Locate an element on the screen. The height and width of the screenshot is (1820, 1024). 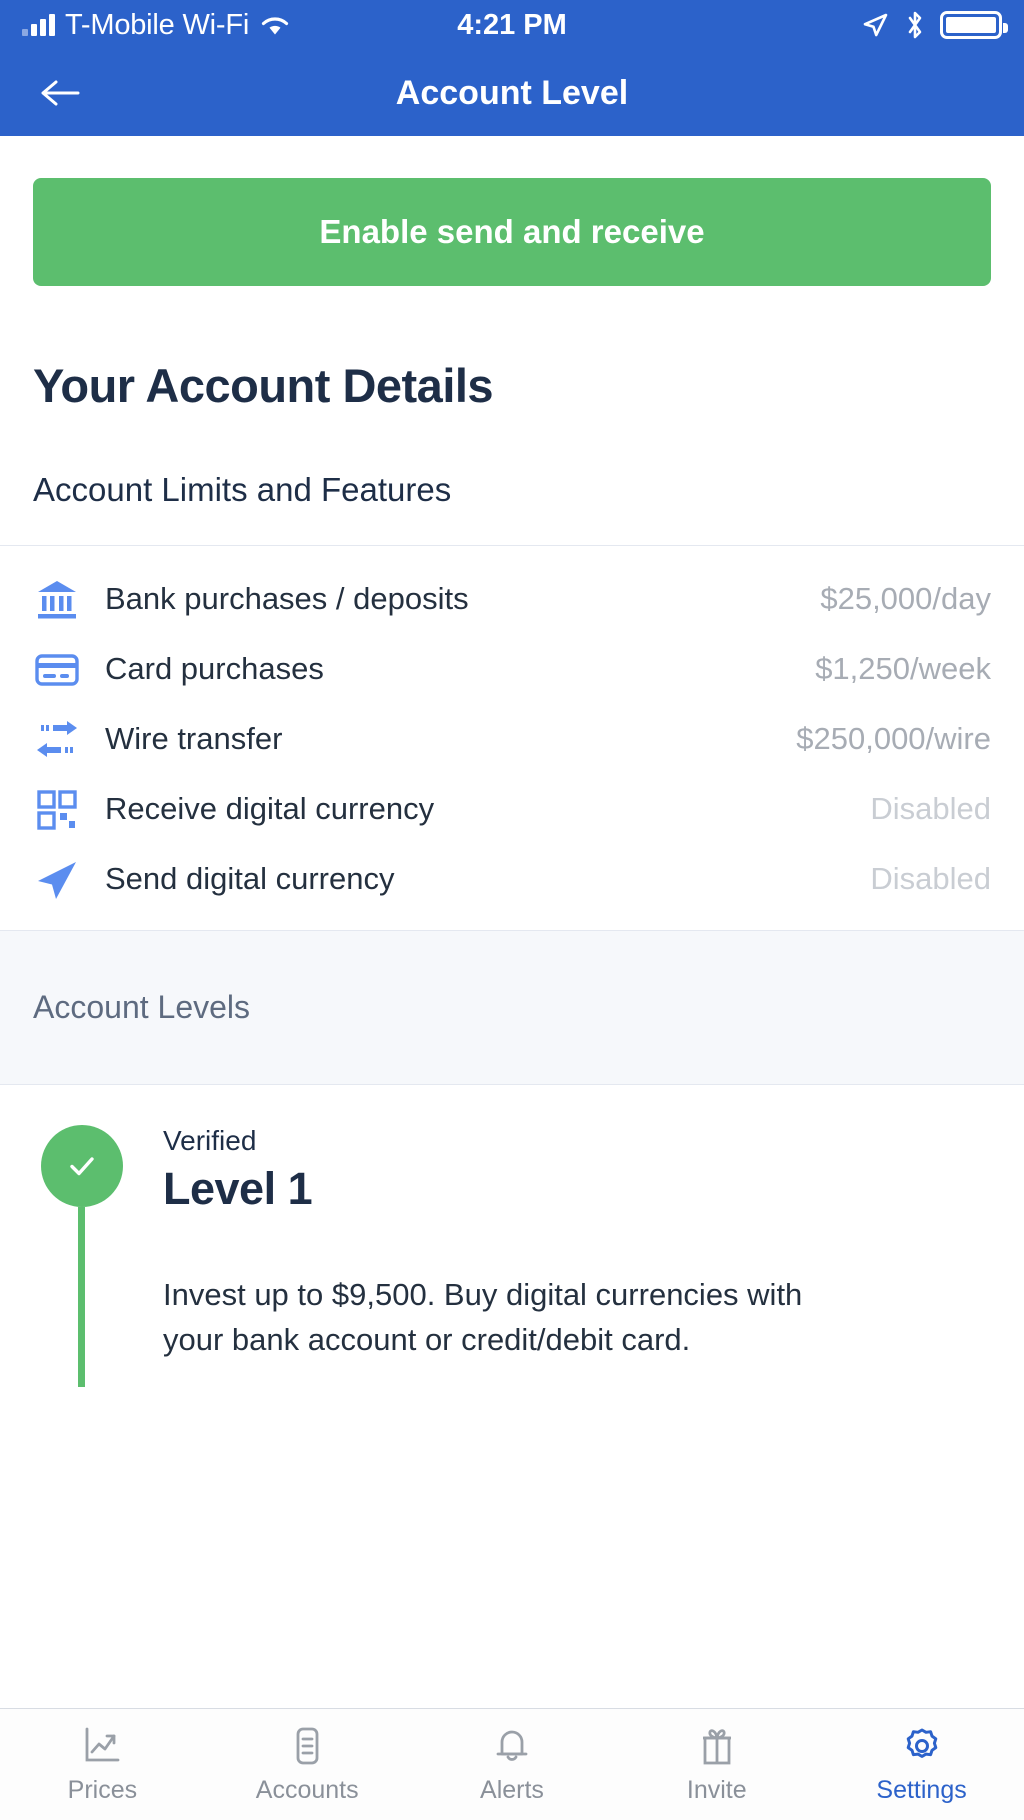
table-row: Card purchases $1,250/week is located at coordinates (512, 669).